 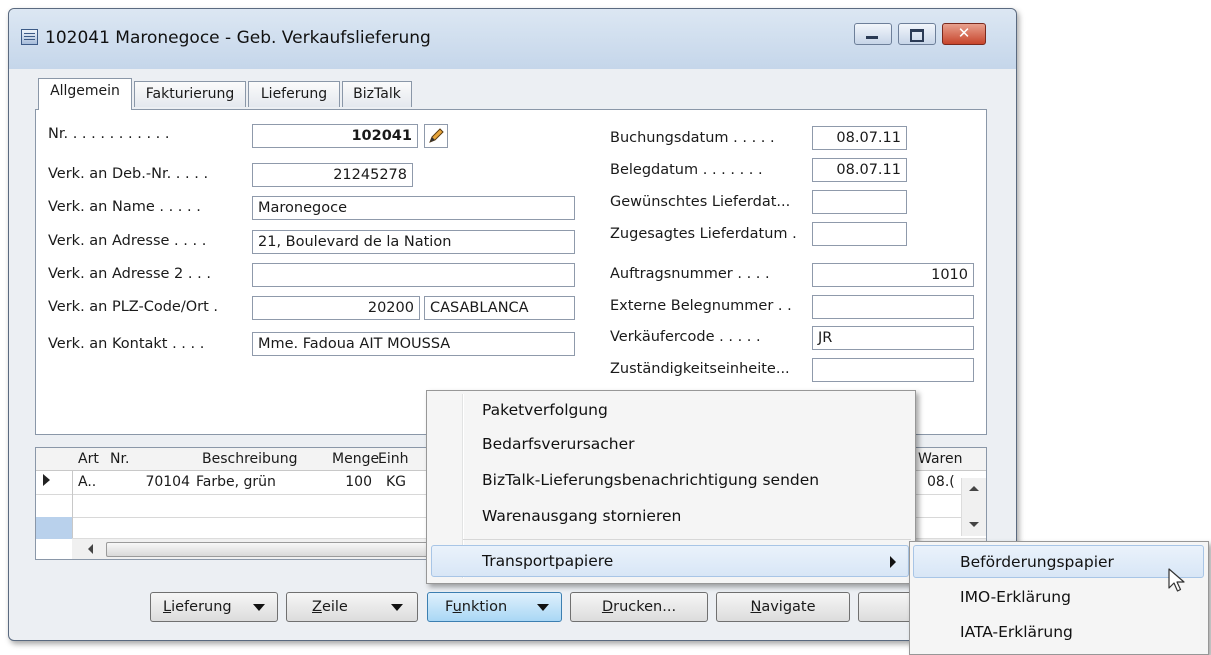 I want to click on order-no-label: Auftragsnummer . . . ., so click(x=690, y=274).